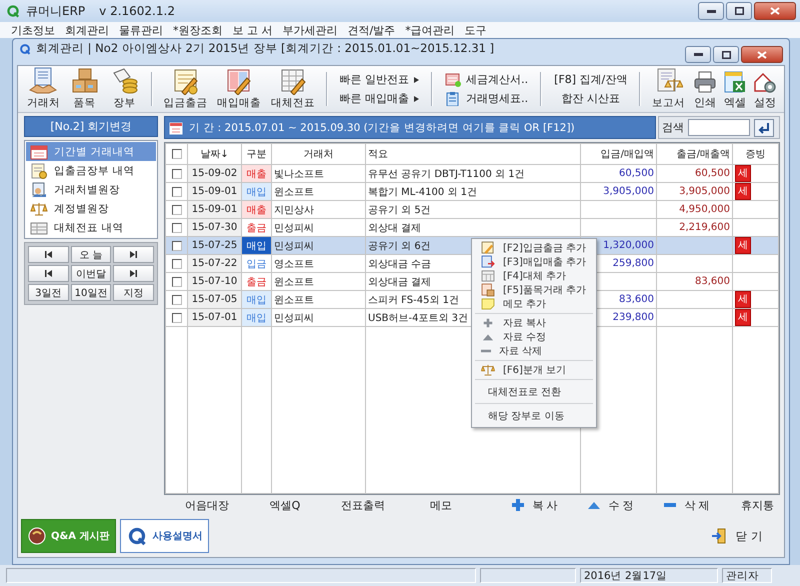  I want to click on qa-board-button: Q&A 게시판, so click(68, 536).